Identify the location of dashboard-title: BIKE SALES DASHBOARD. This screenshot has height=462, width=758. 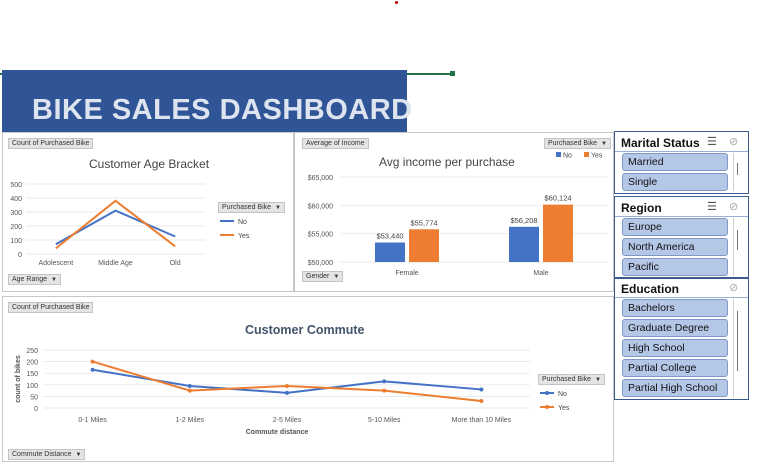
(222, 110).